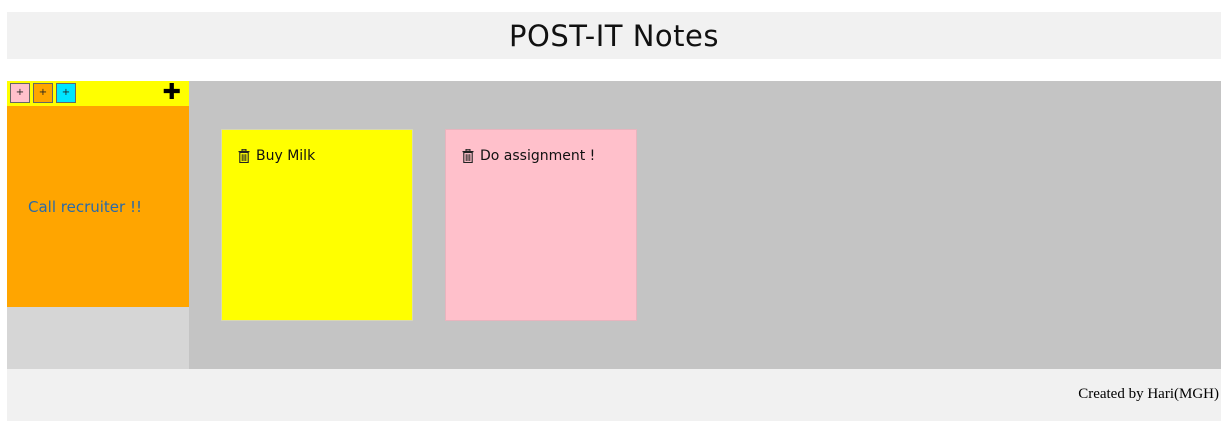 This screenshot has height=446, width=1228. What do you see at coordinates (20, 93) in the screenshot?
I see `pink-color-button: +` at bounding box center [20, 93].